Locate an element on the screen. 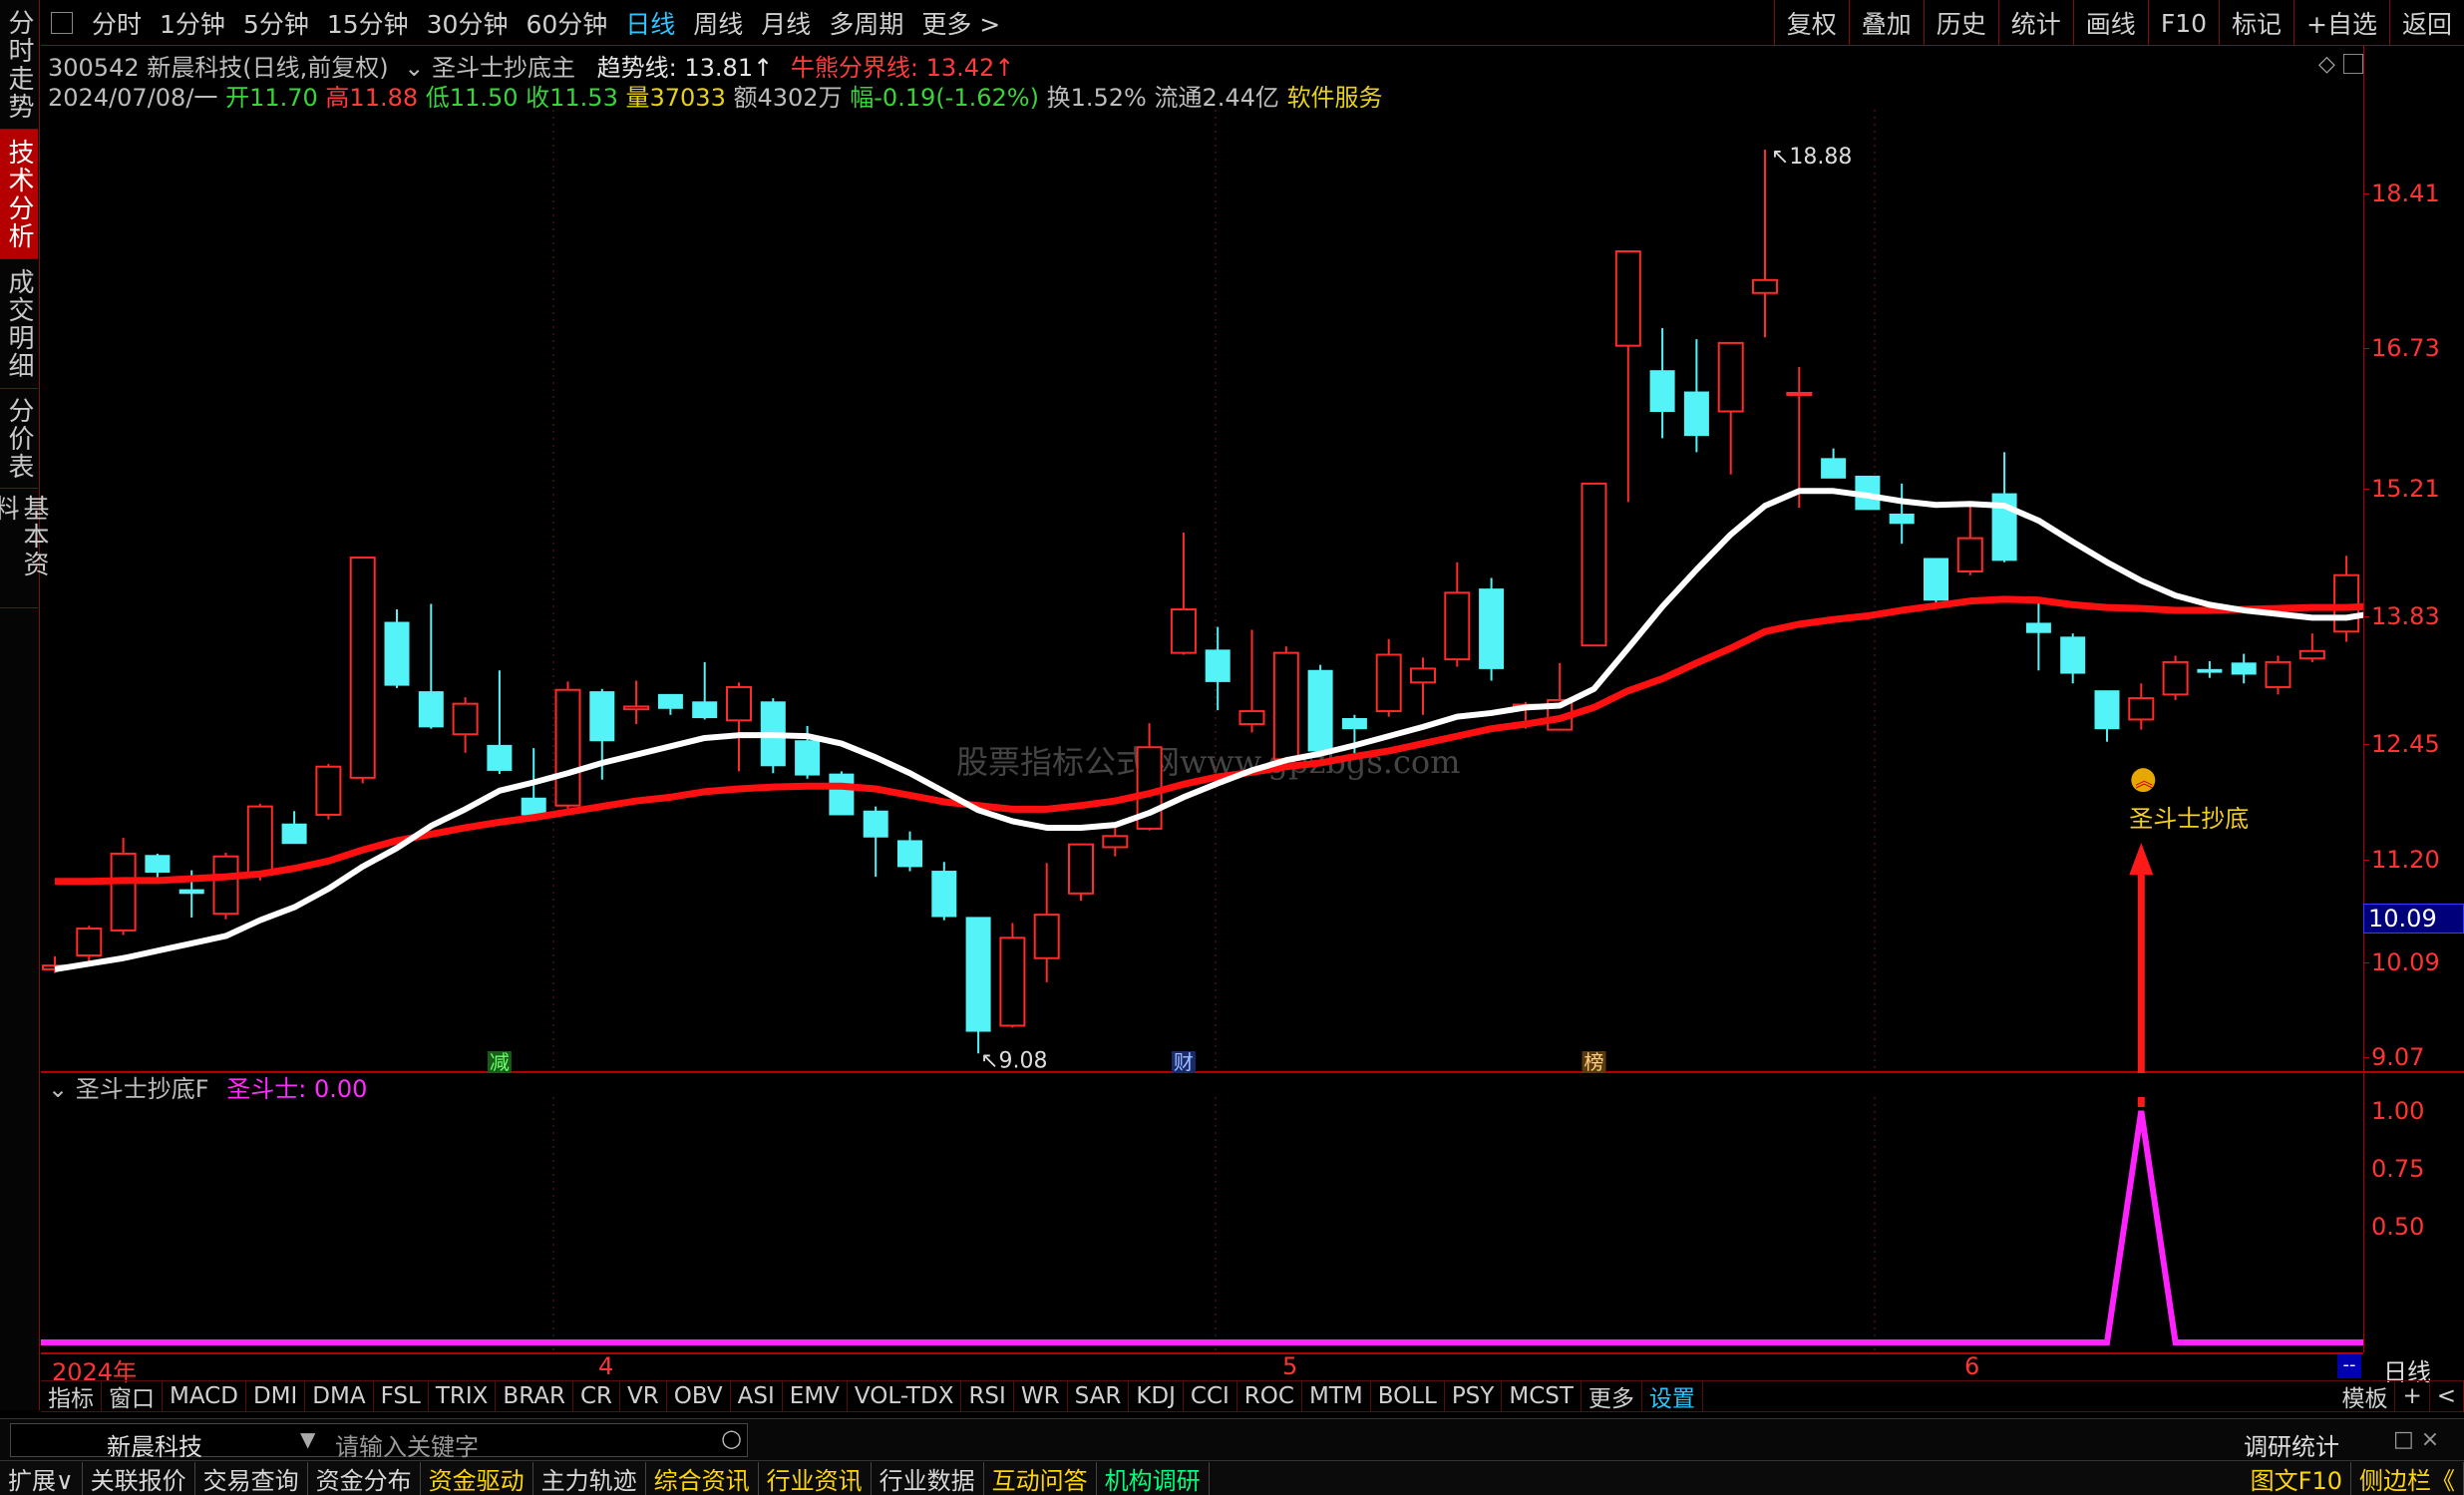 This screenshot has width=2464, height=1495. period-tab-9: 月线 is located at coordinates (786, 23).